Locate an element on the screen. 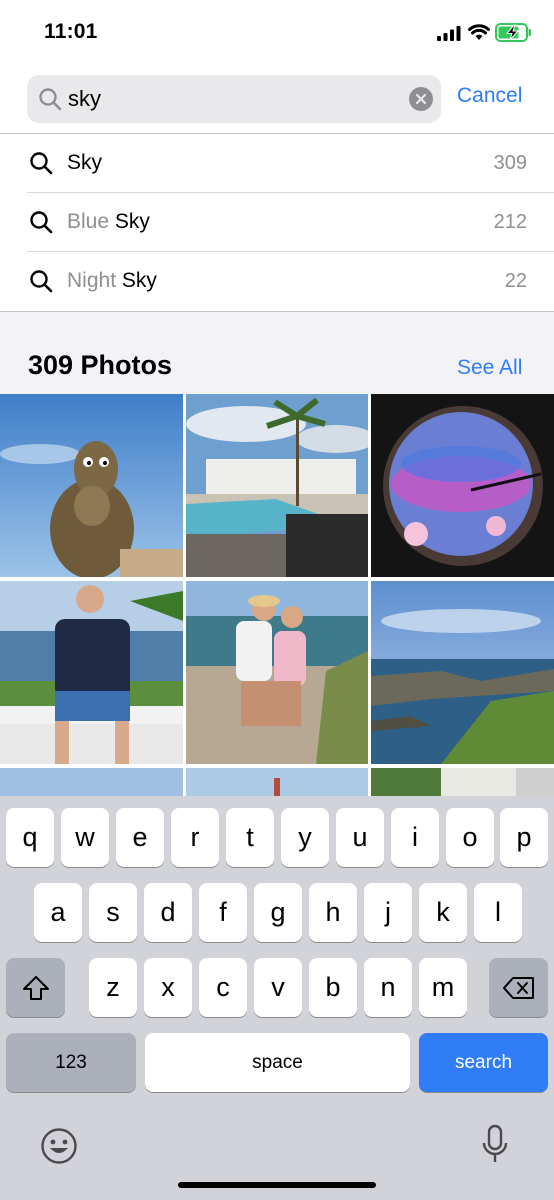  key-q: q is located at coordinates (30, 837).